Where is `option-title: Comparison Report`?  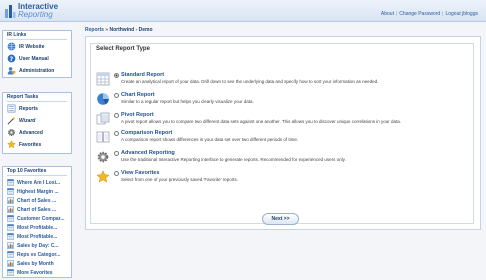
option-title: Comparison Report is located at coordinates (147, 133).